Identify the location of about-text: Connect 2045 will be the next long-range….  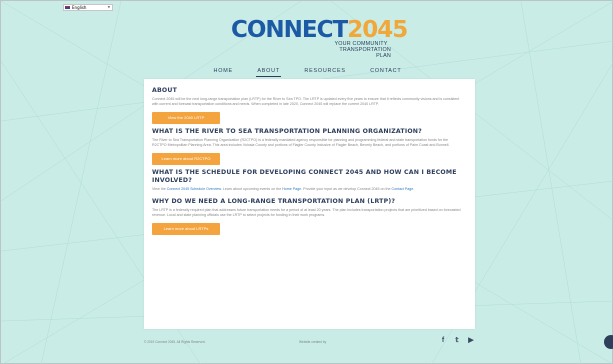
(306, 101).